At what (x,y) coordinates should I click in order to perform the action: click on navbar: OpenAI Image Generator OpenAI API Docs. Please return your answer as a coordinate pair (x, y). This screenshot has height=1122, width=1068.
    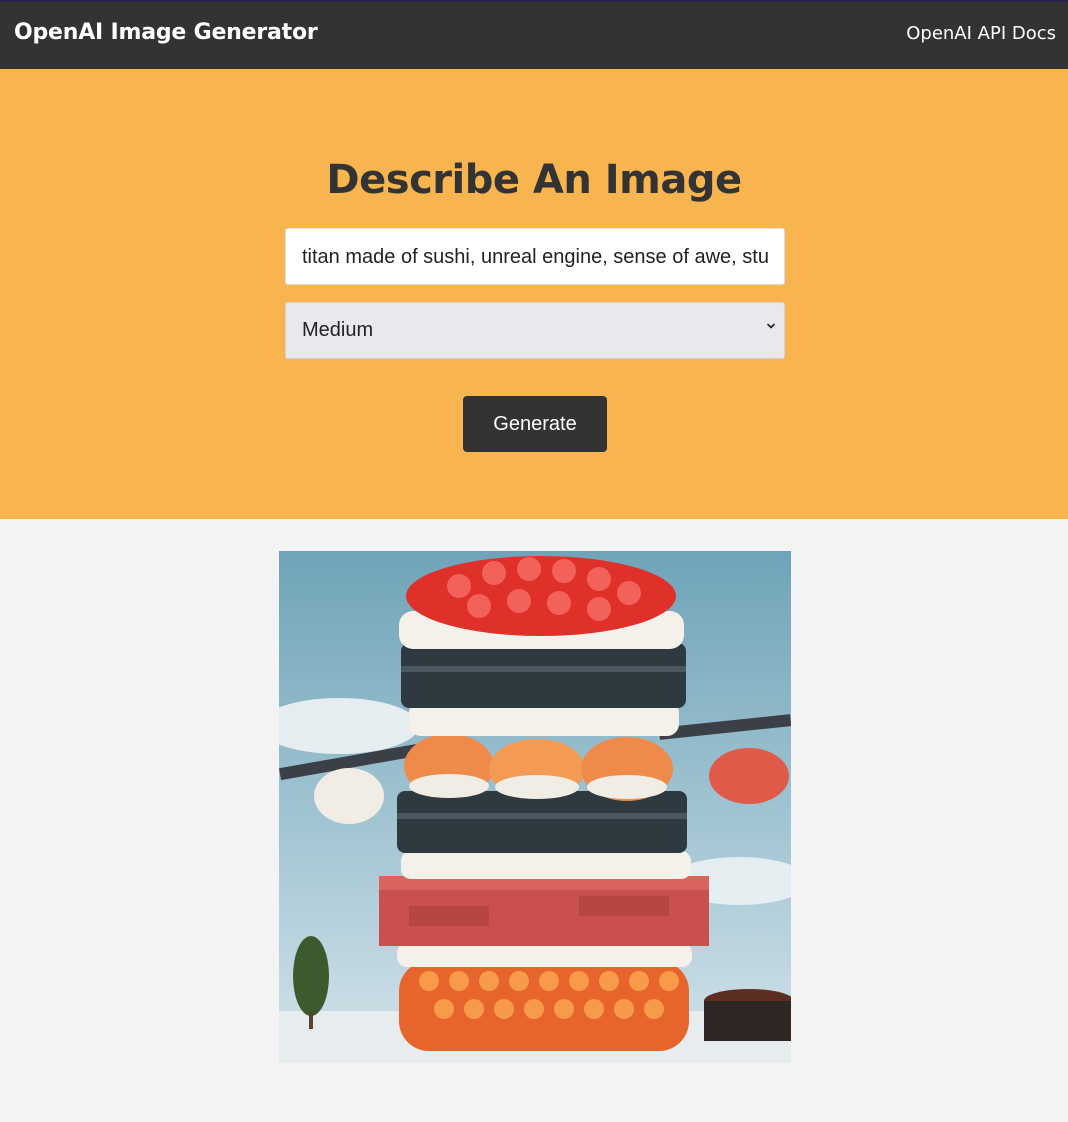
    Looking at the image, I should click on (534, 34).